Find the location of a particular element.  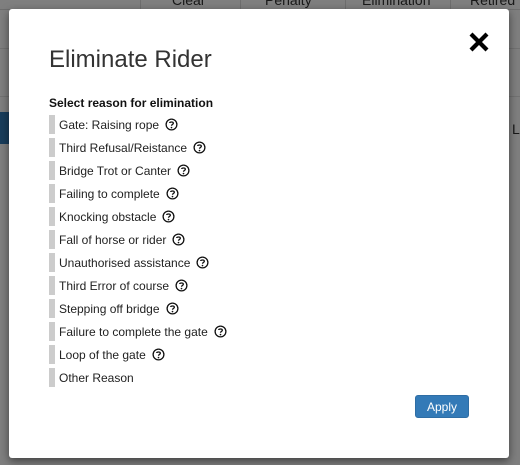

reason-option: Fall of horse or rider is located at coordinates (138, 239).